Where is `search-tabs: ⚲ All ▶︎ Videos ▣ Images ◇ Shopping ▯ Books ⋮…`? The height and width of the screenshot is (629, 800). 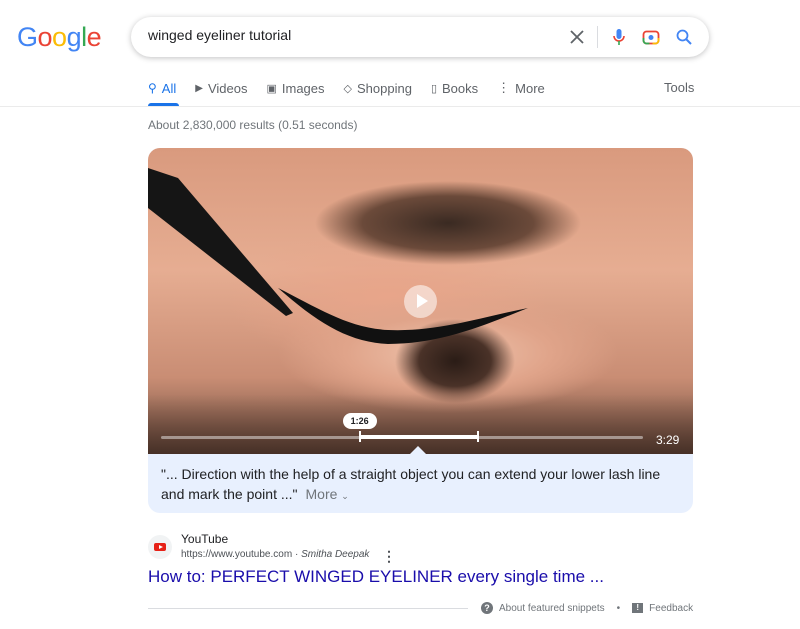 search-tabs: ⚲ All ▶︎ Videos ▣ Images ◇ Shopping ▯ Books ⋮… is located at coordinates (356, 88).